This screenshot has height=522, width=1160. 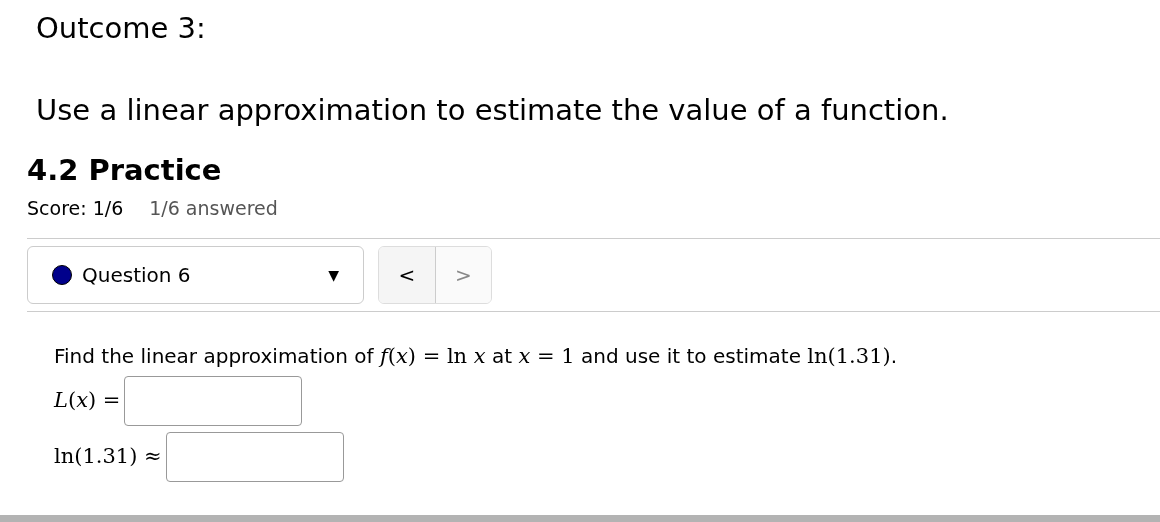 What do you see at coordinates (75, 208) in the screenshot?
I see `score-text: Score: 1/6` at bounding box center [75, 208].